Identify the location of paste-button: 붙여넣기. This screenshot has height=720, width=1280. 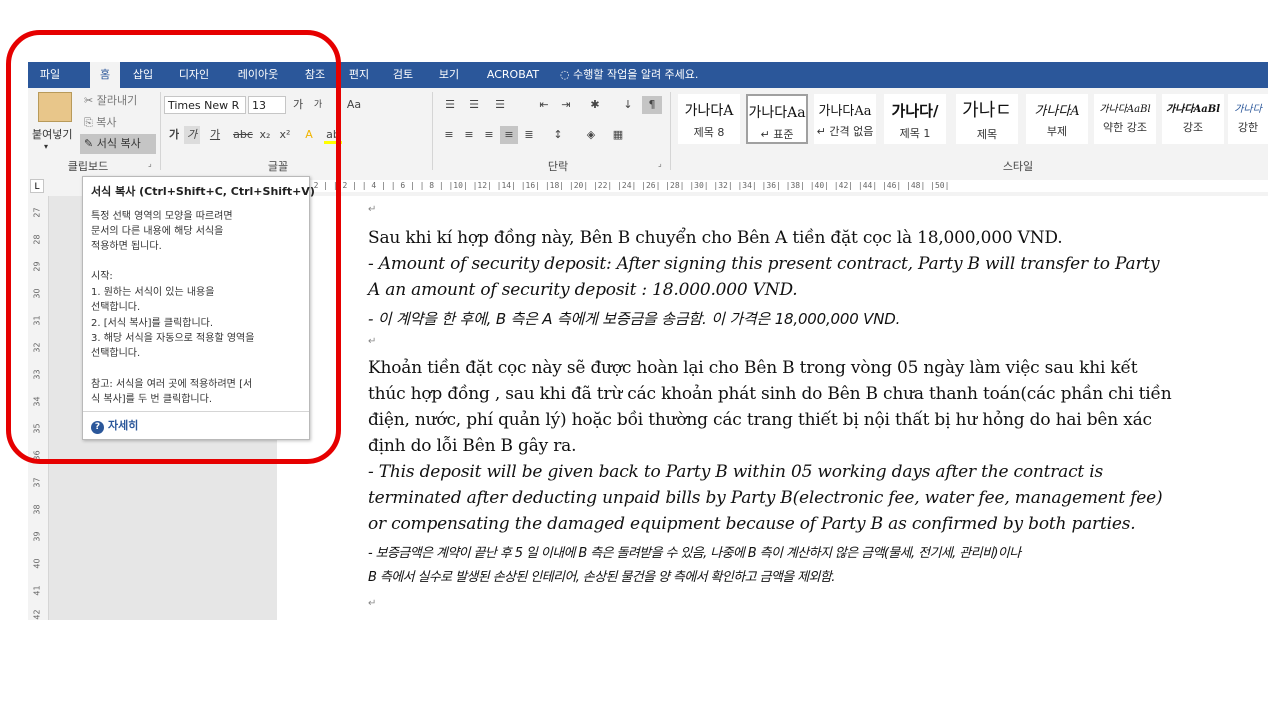
(52, 134).